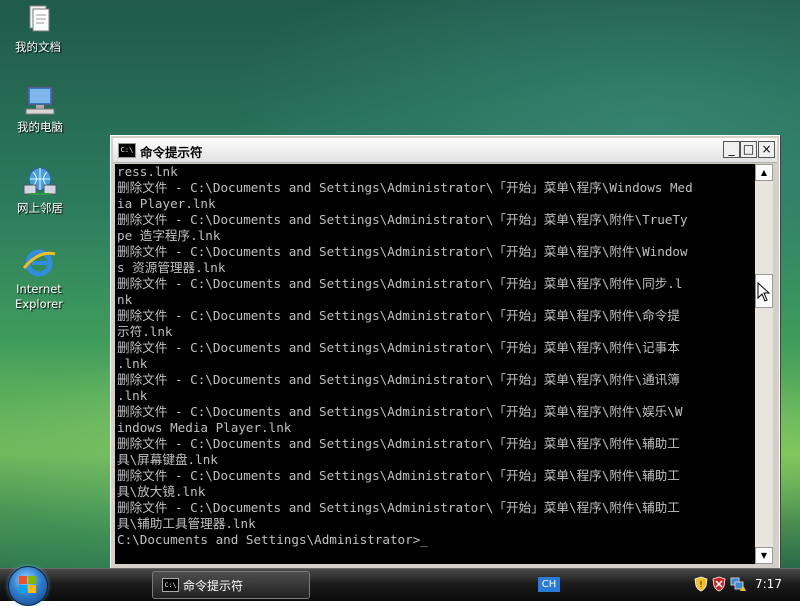 This screenshot has height=606, width=800. What do you see at coordinates (213, 586) in the screenshot?
I see `taskbar-button-label: 命令提示符` at bounding box center [213, 586].